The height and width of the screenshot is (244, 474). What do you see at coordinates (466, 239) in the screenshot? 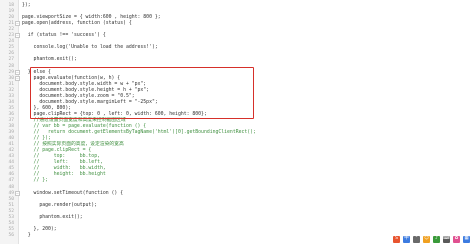
I see `toolbox-icon: ▦` at bounding box center [466, 239].